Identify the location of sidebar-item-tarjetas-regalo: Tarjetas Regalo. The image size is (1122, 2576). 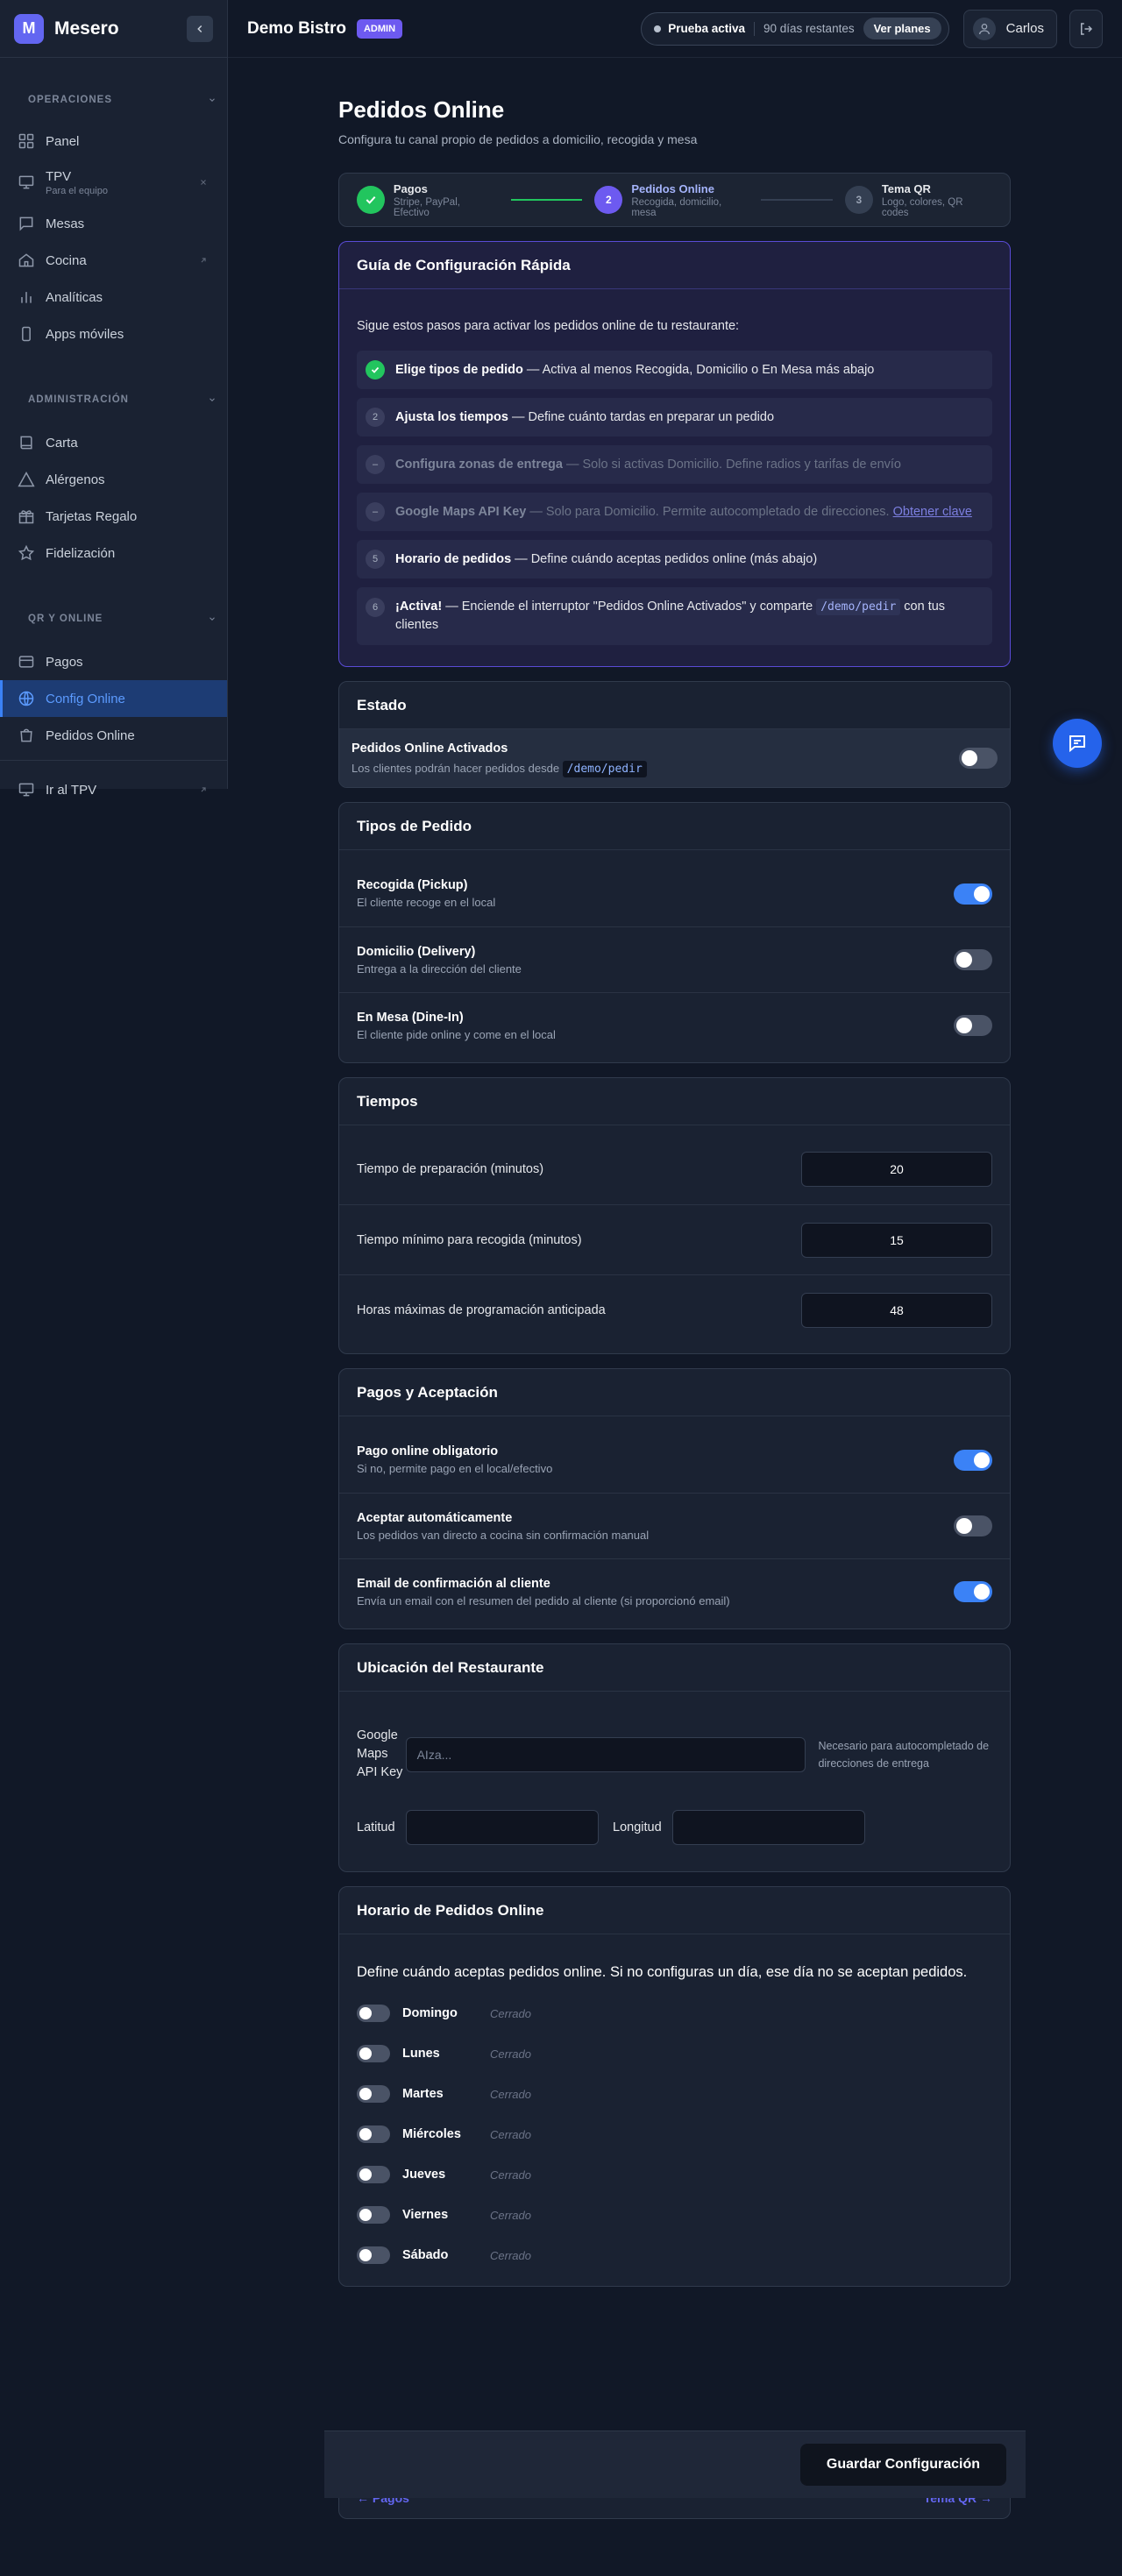
(114, 516).